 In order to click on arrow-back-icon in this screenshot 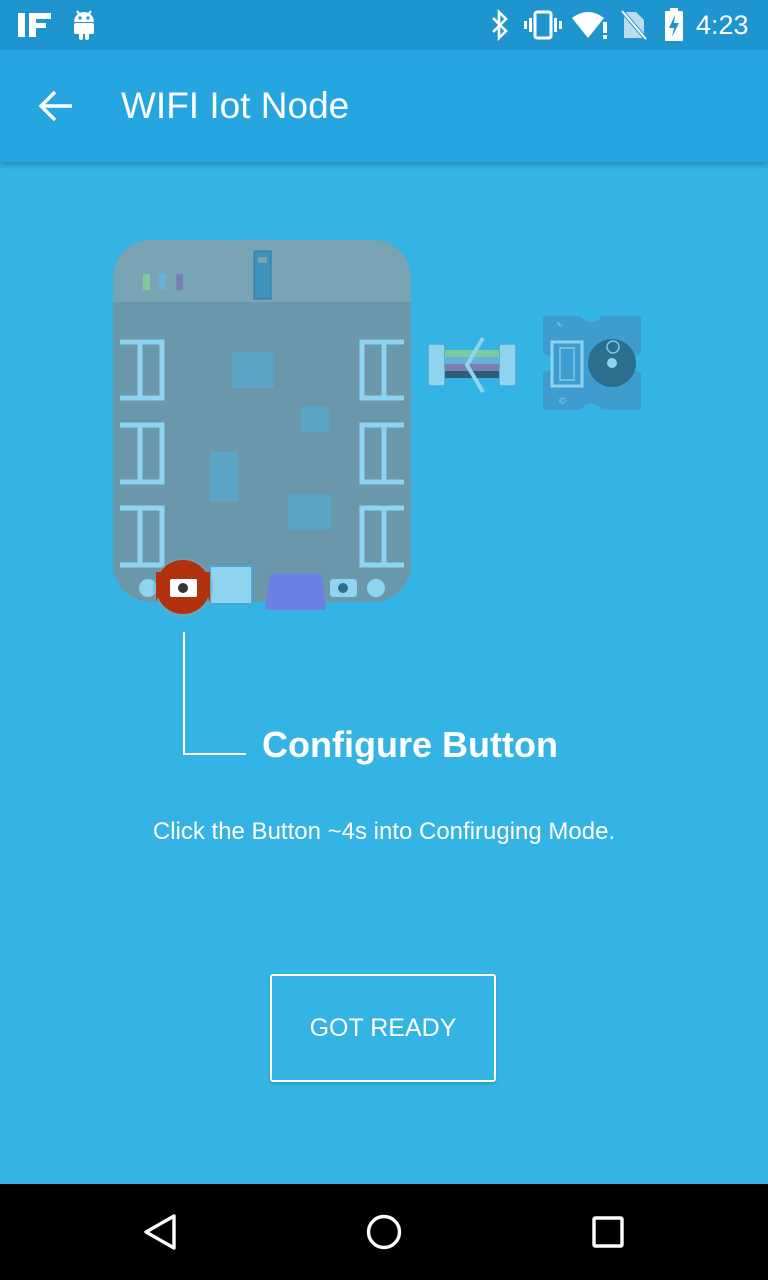, I will do `click(55, 106)`.